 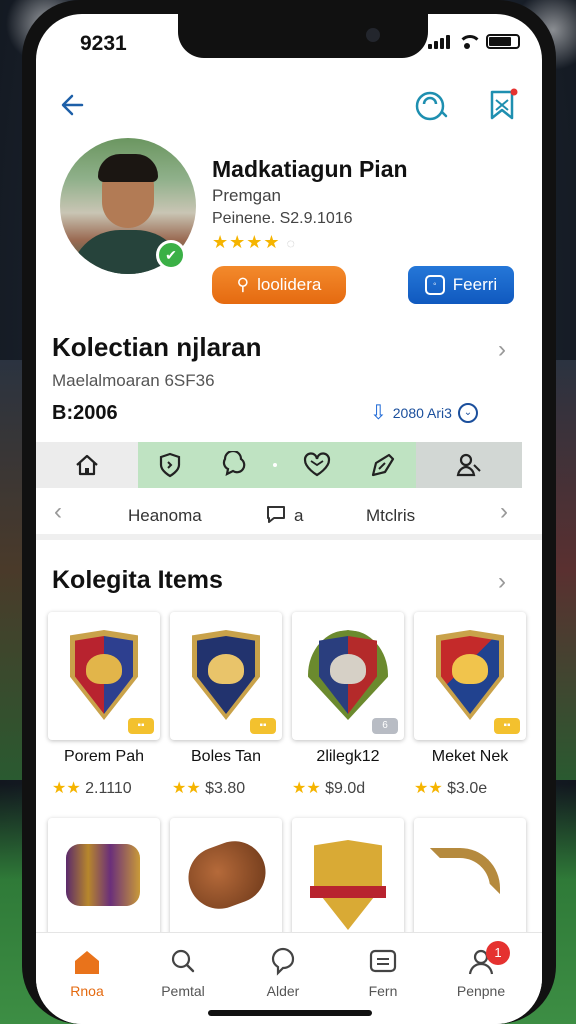 What do you see at coordinates (328, 788) in the screenshot?
I see `item-price: ★★ $9.0d` at bounding box center [328, 788].